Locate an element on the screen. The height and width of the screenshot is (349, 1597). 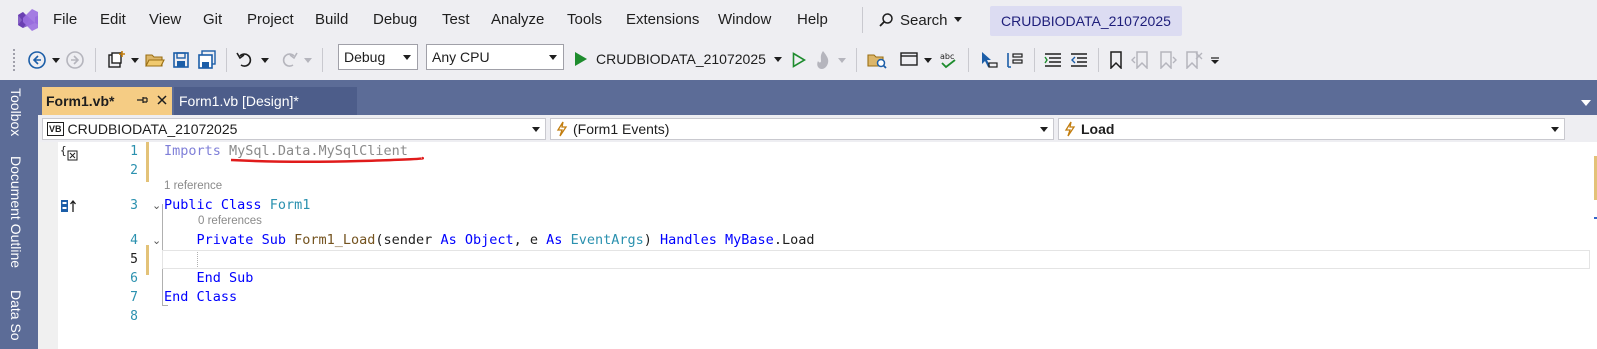
flame-icon is located at coordinates (823, 60).